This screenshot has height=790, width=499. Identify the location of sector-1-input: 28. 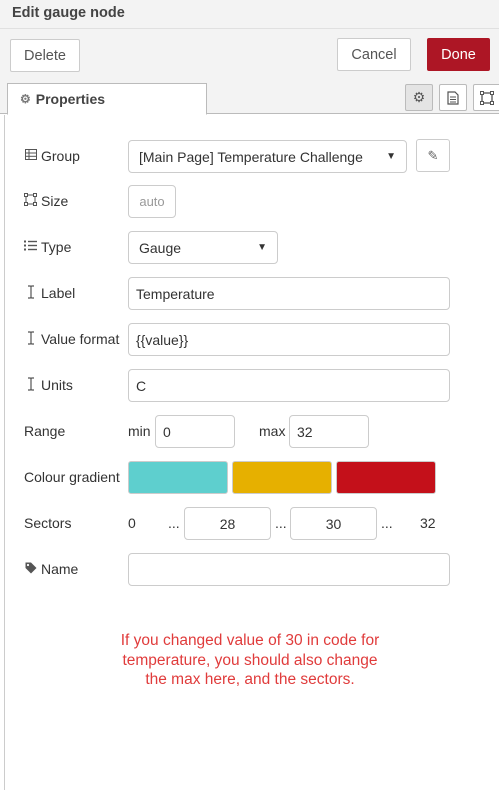
(227, 523).